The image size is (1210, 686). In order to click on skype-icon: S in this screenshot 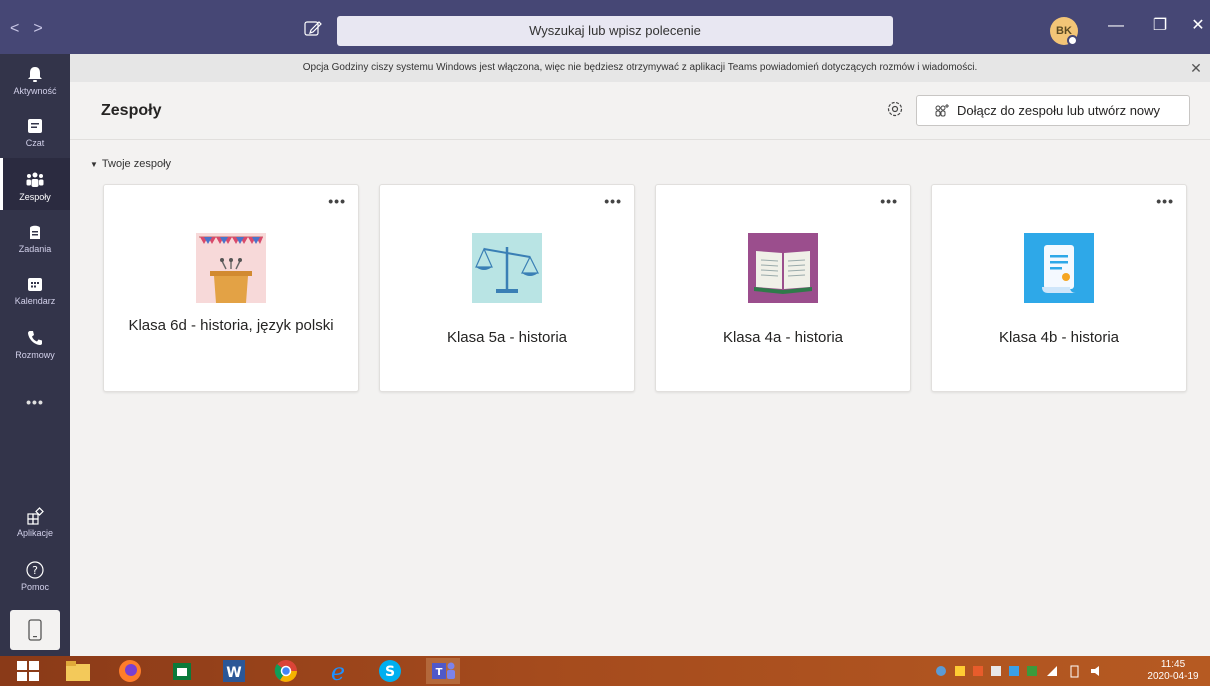, I will do `click(390, 671)`.